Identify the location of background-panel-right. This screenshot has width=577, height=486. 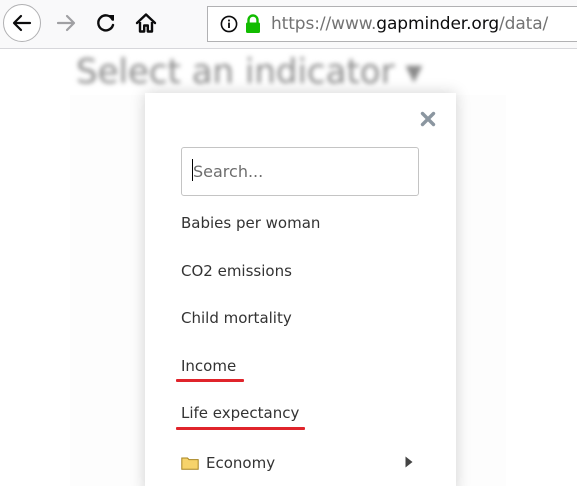
(481, 290).